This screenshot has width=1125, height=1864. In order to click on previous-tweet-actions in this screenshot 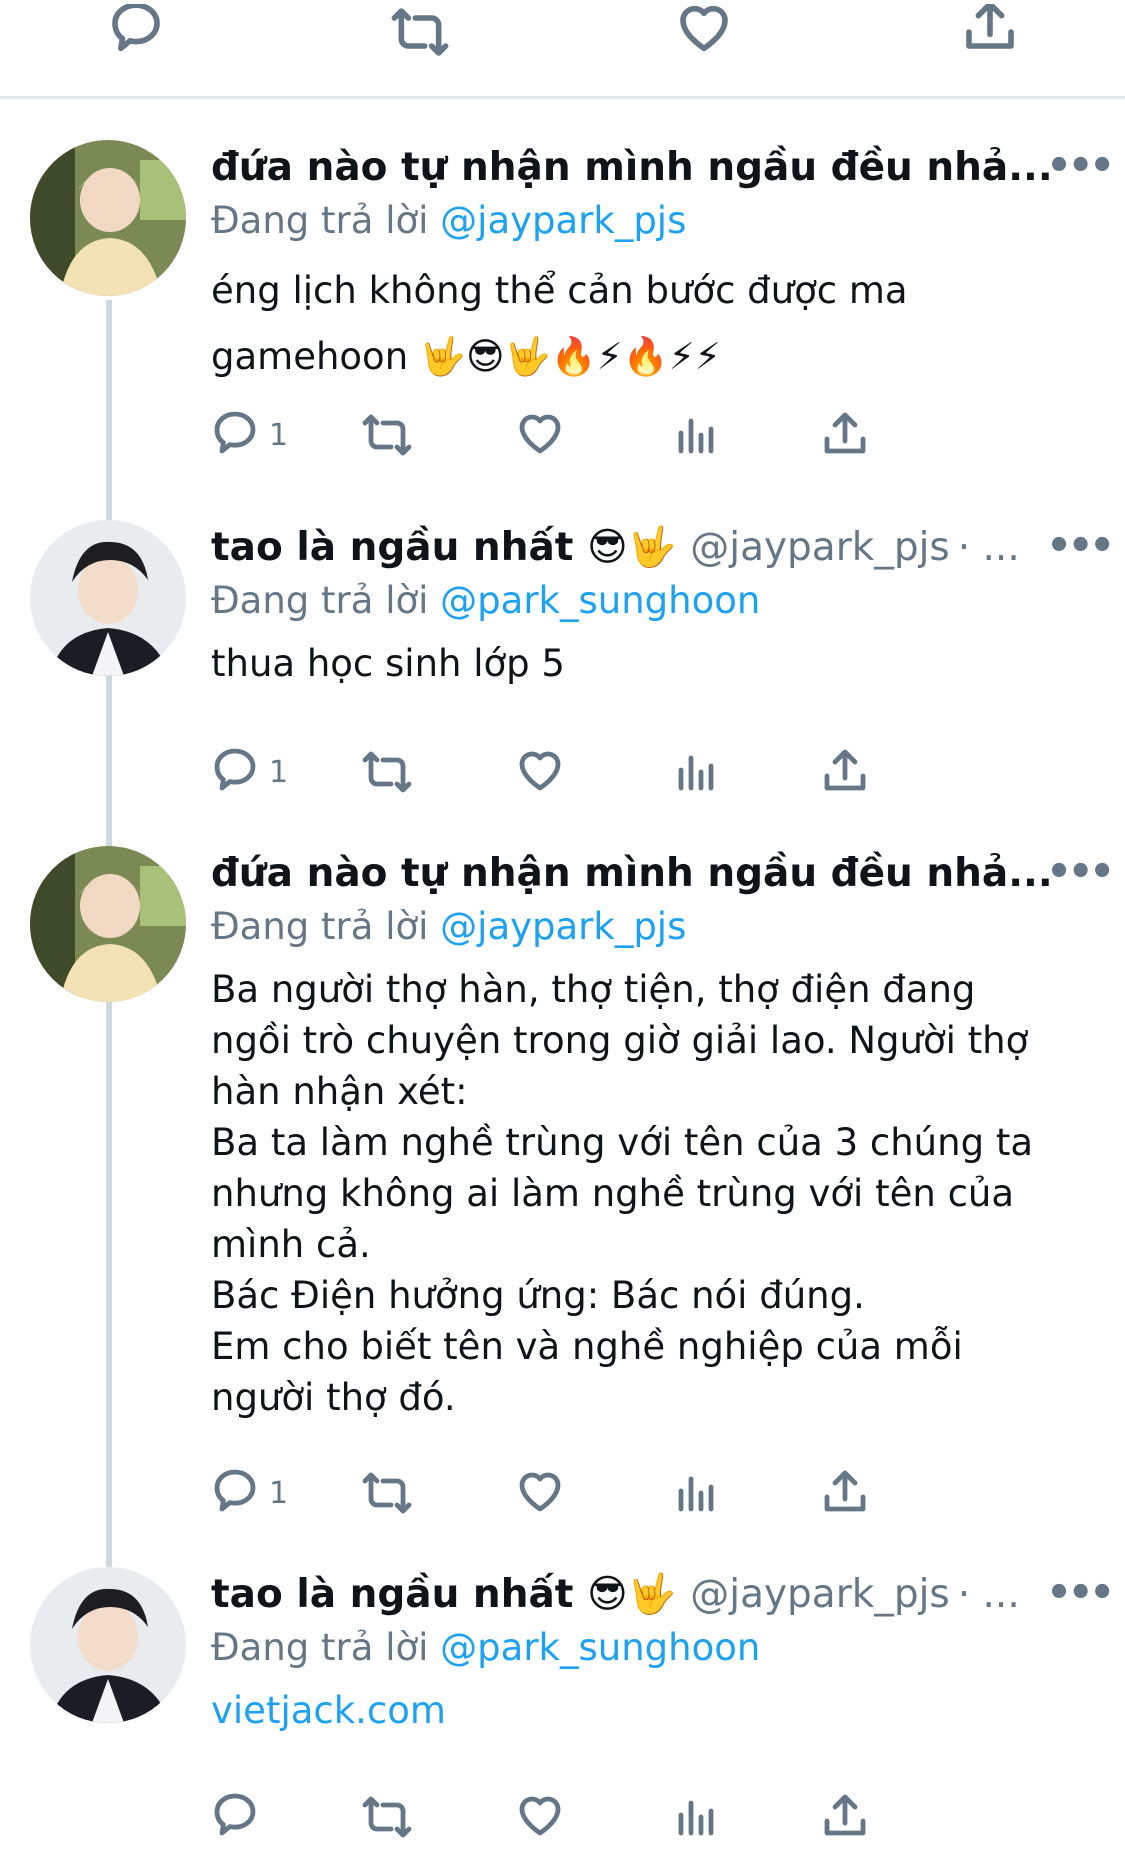, I will do `click(562, 49)`.